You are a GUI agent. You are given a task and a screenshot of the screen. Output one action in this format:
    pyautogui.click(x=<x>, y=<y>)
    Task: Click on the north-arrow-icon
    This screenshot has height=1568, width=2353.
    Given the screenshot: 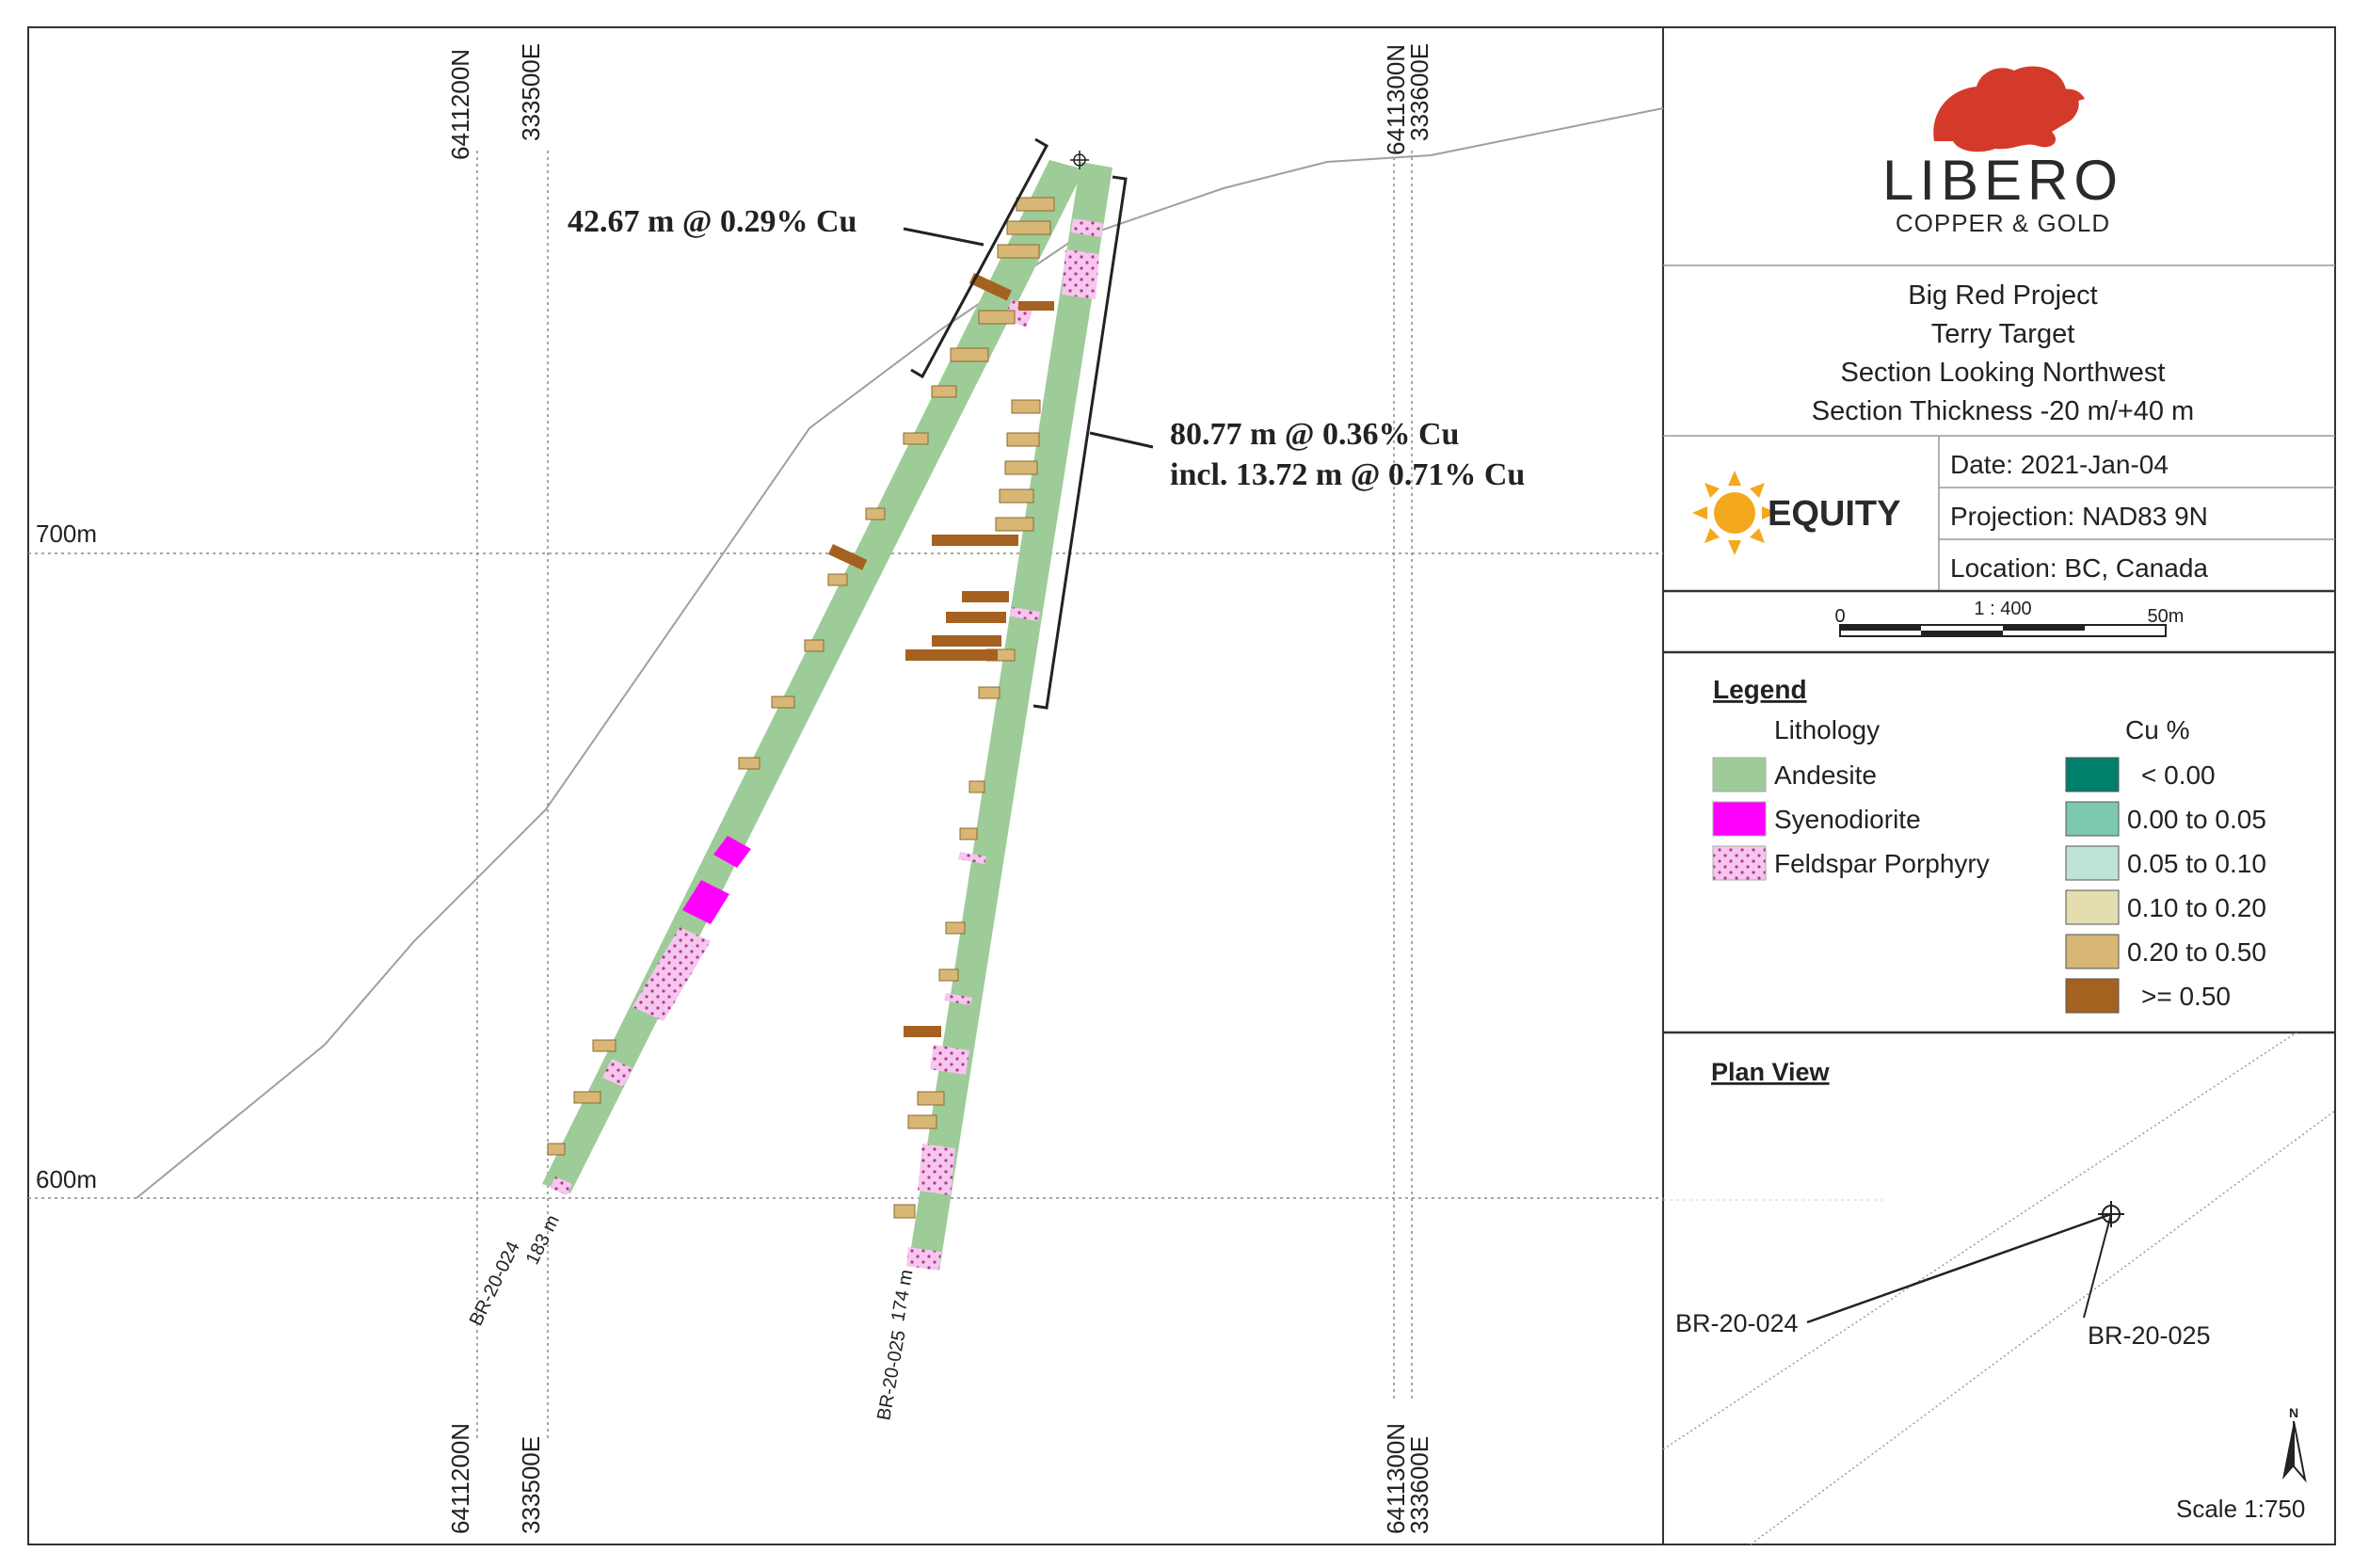 What is the action you would take?
    pyautogui.click(x=2294, y=1451)
    